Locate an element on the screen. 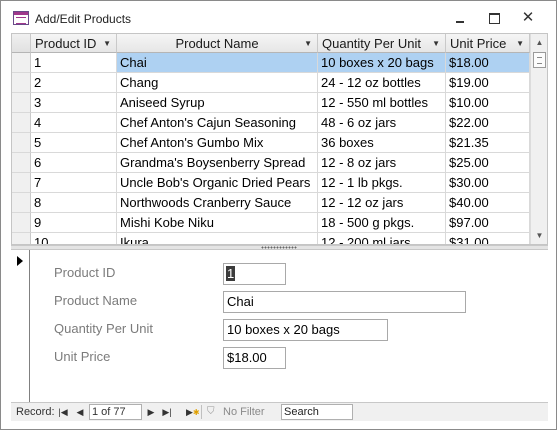  minimize-button is located at coordinates (460, 18).